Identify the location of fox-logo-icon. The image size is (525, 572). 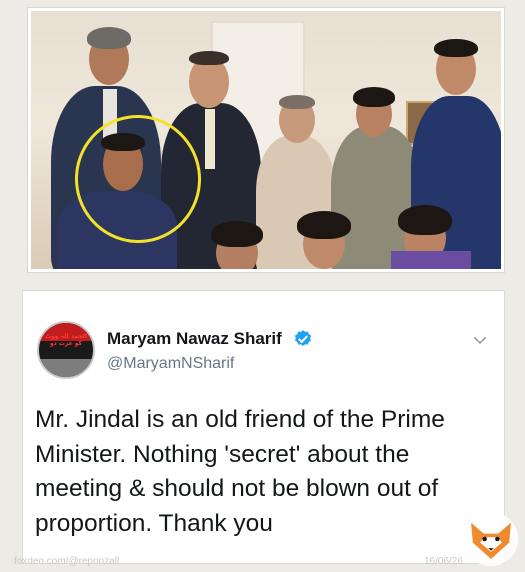
(491, 539).